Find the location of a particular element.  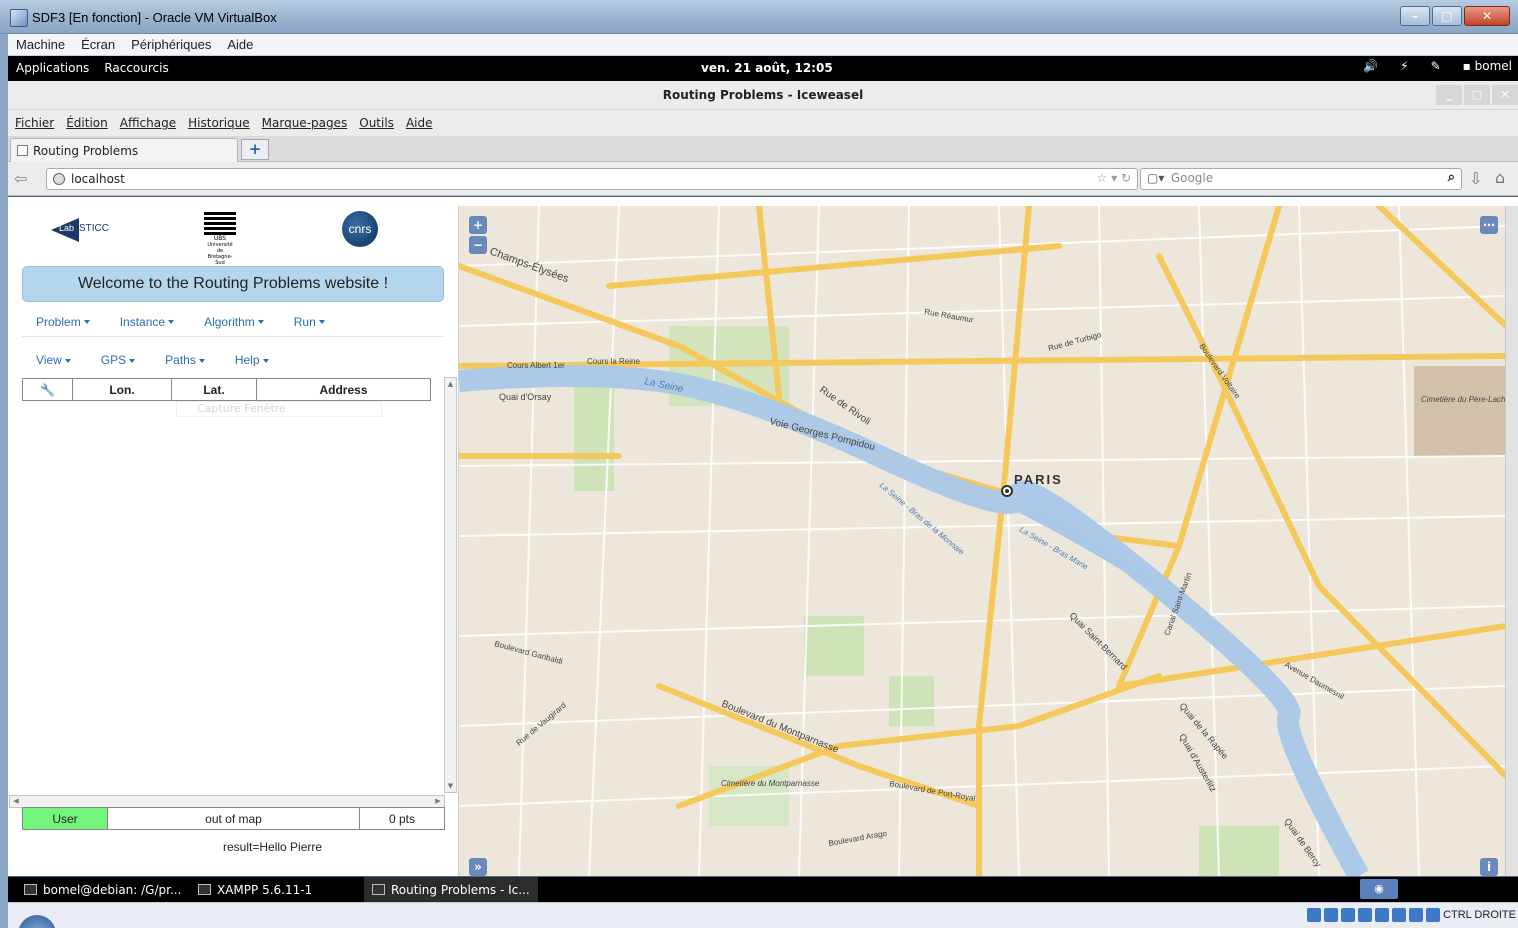

screenshot-icon: ✎ is located at coordinates (1436, 66).